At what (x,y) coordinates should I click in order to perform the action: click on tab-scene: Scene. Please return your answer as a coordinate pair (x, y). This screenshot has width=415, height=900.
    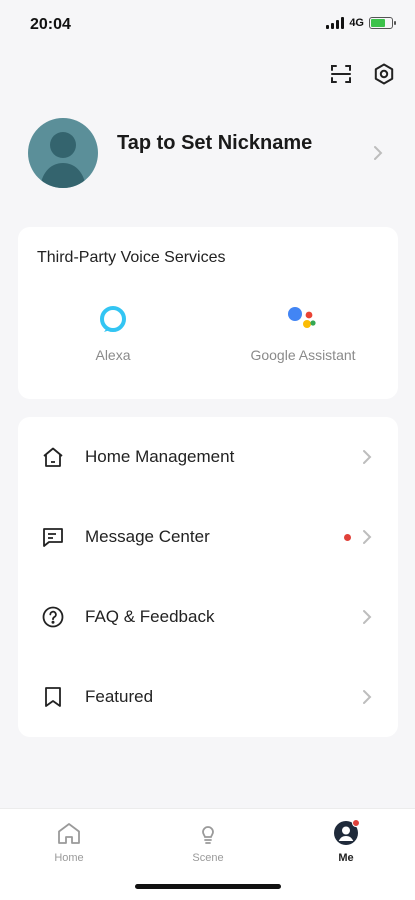
    Looking at the image, I should click on (208, 841).